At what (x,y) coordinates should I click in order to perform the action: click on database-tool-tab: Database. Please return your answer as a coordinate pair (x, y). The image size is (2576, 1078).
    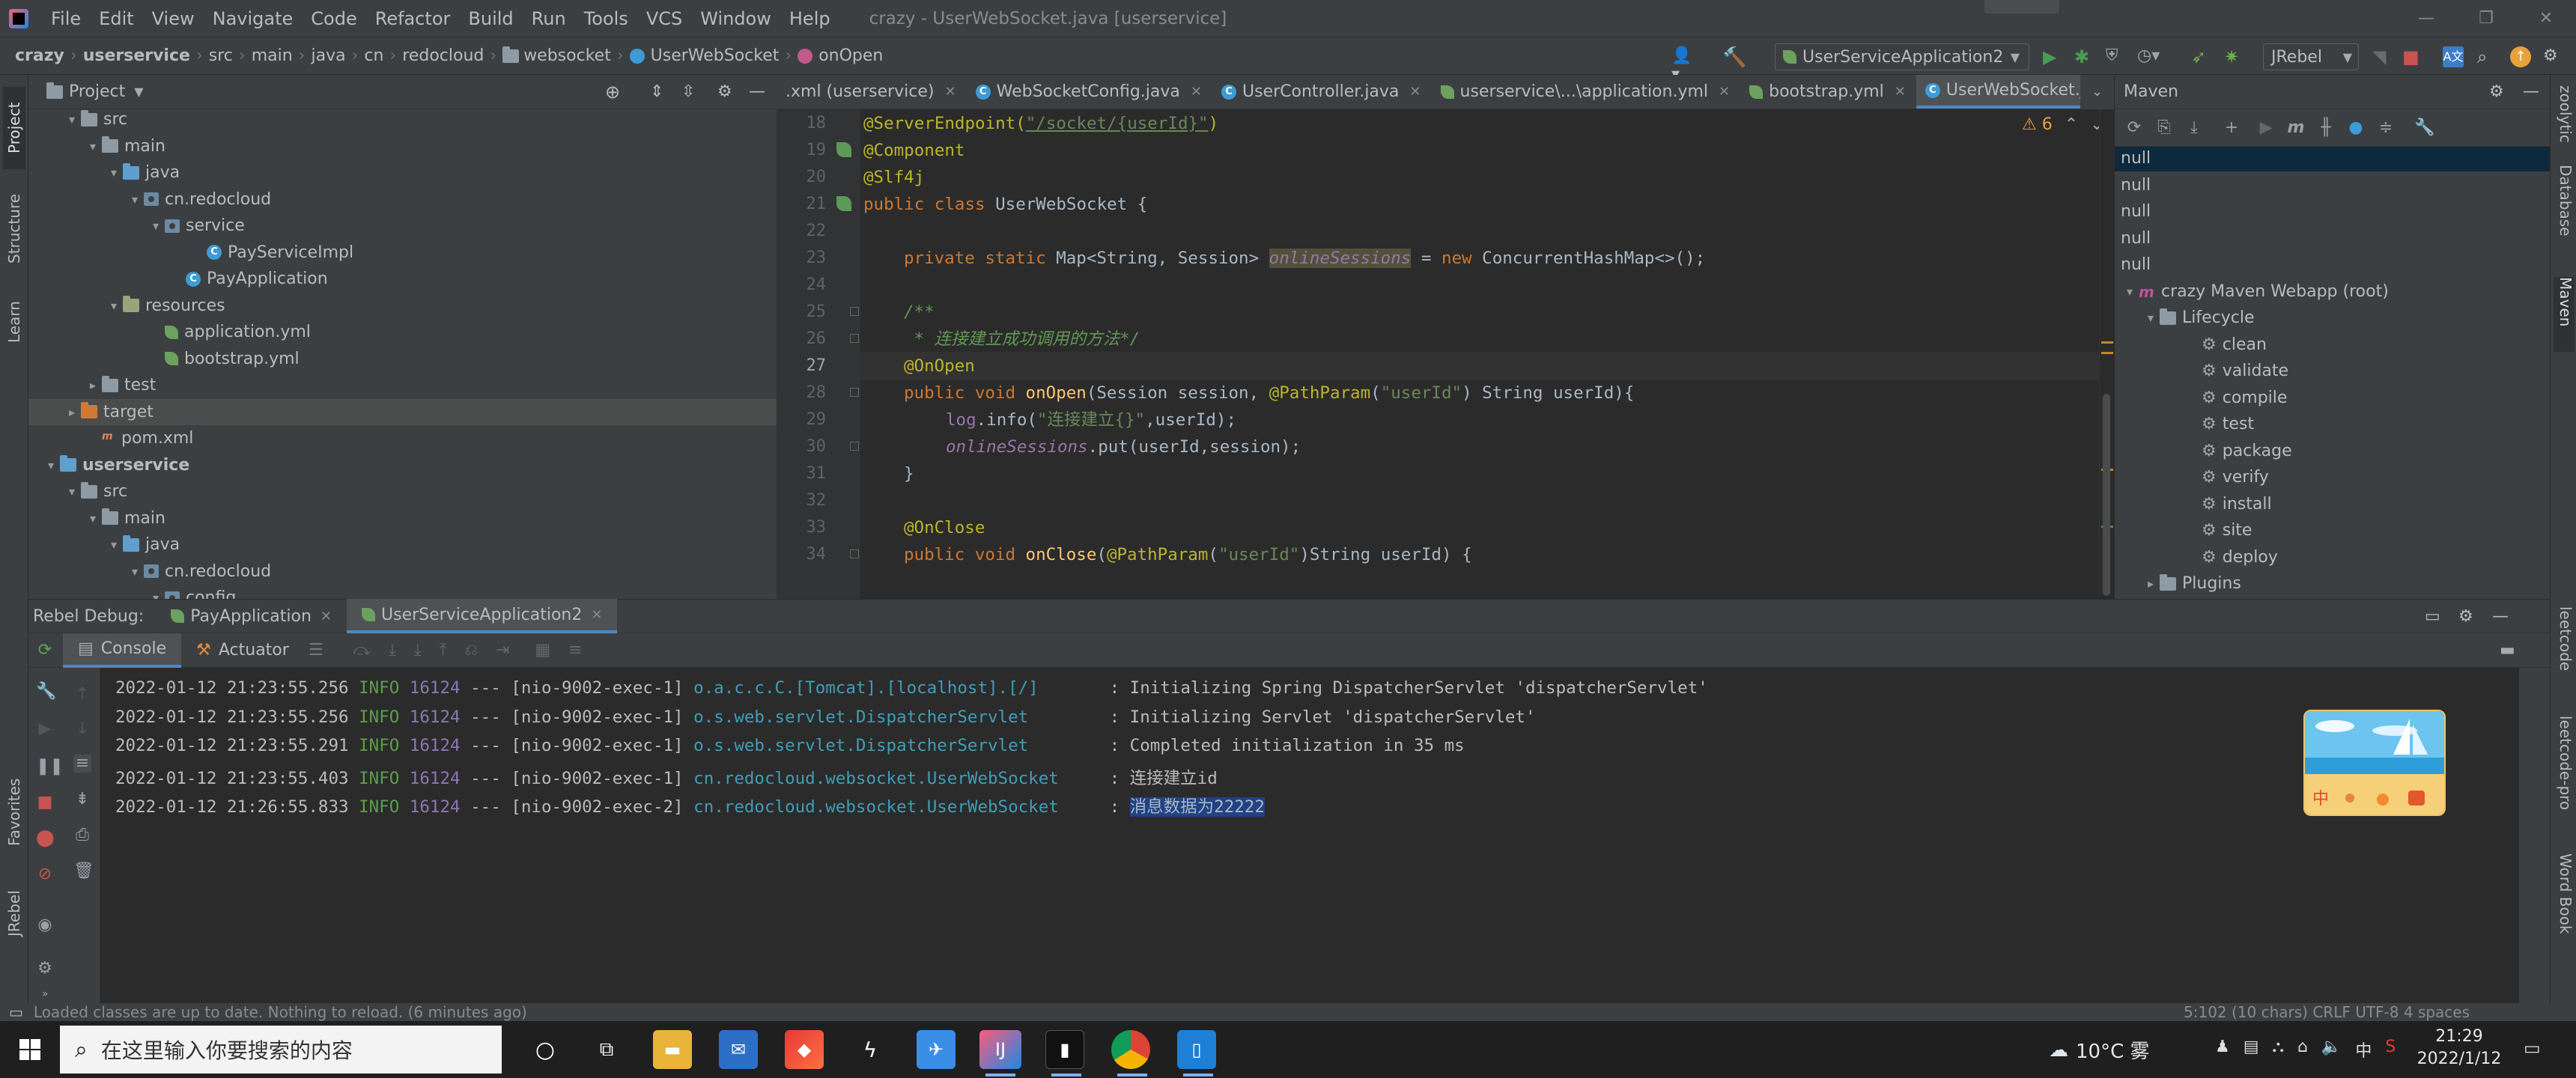
    Looking at the image, I should click on (2564, 210).